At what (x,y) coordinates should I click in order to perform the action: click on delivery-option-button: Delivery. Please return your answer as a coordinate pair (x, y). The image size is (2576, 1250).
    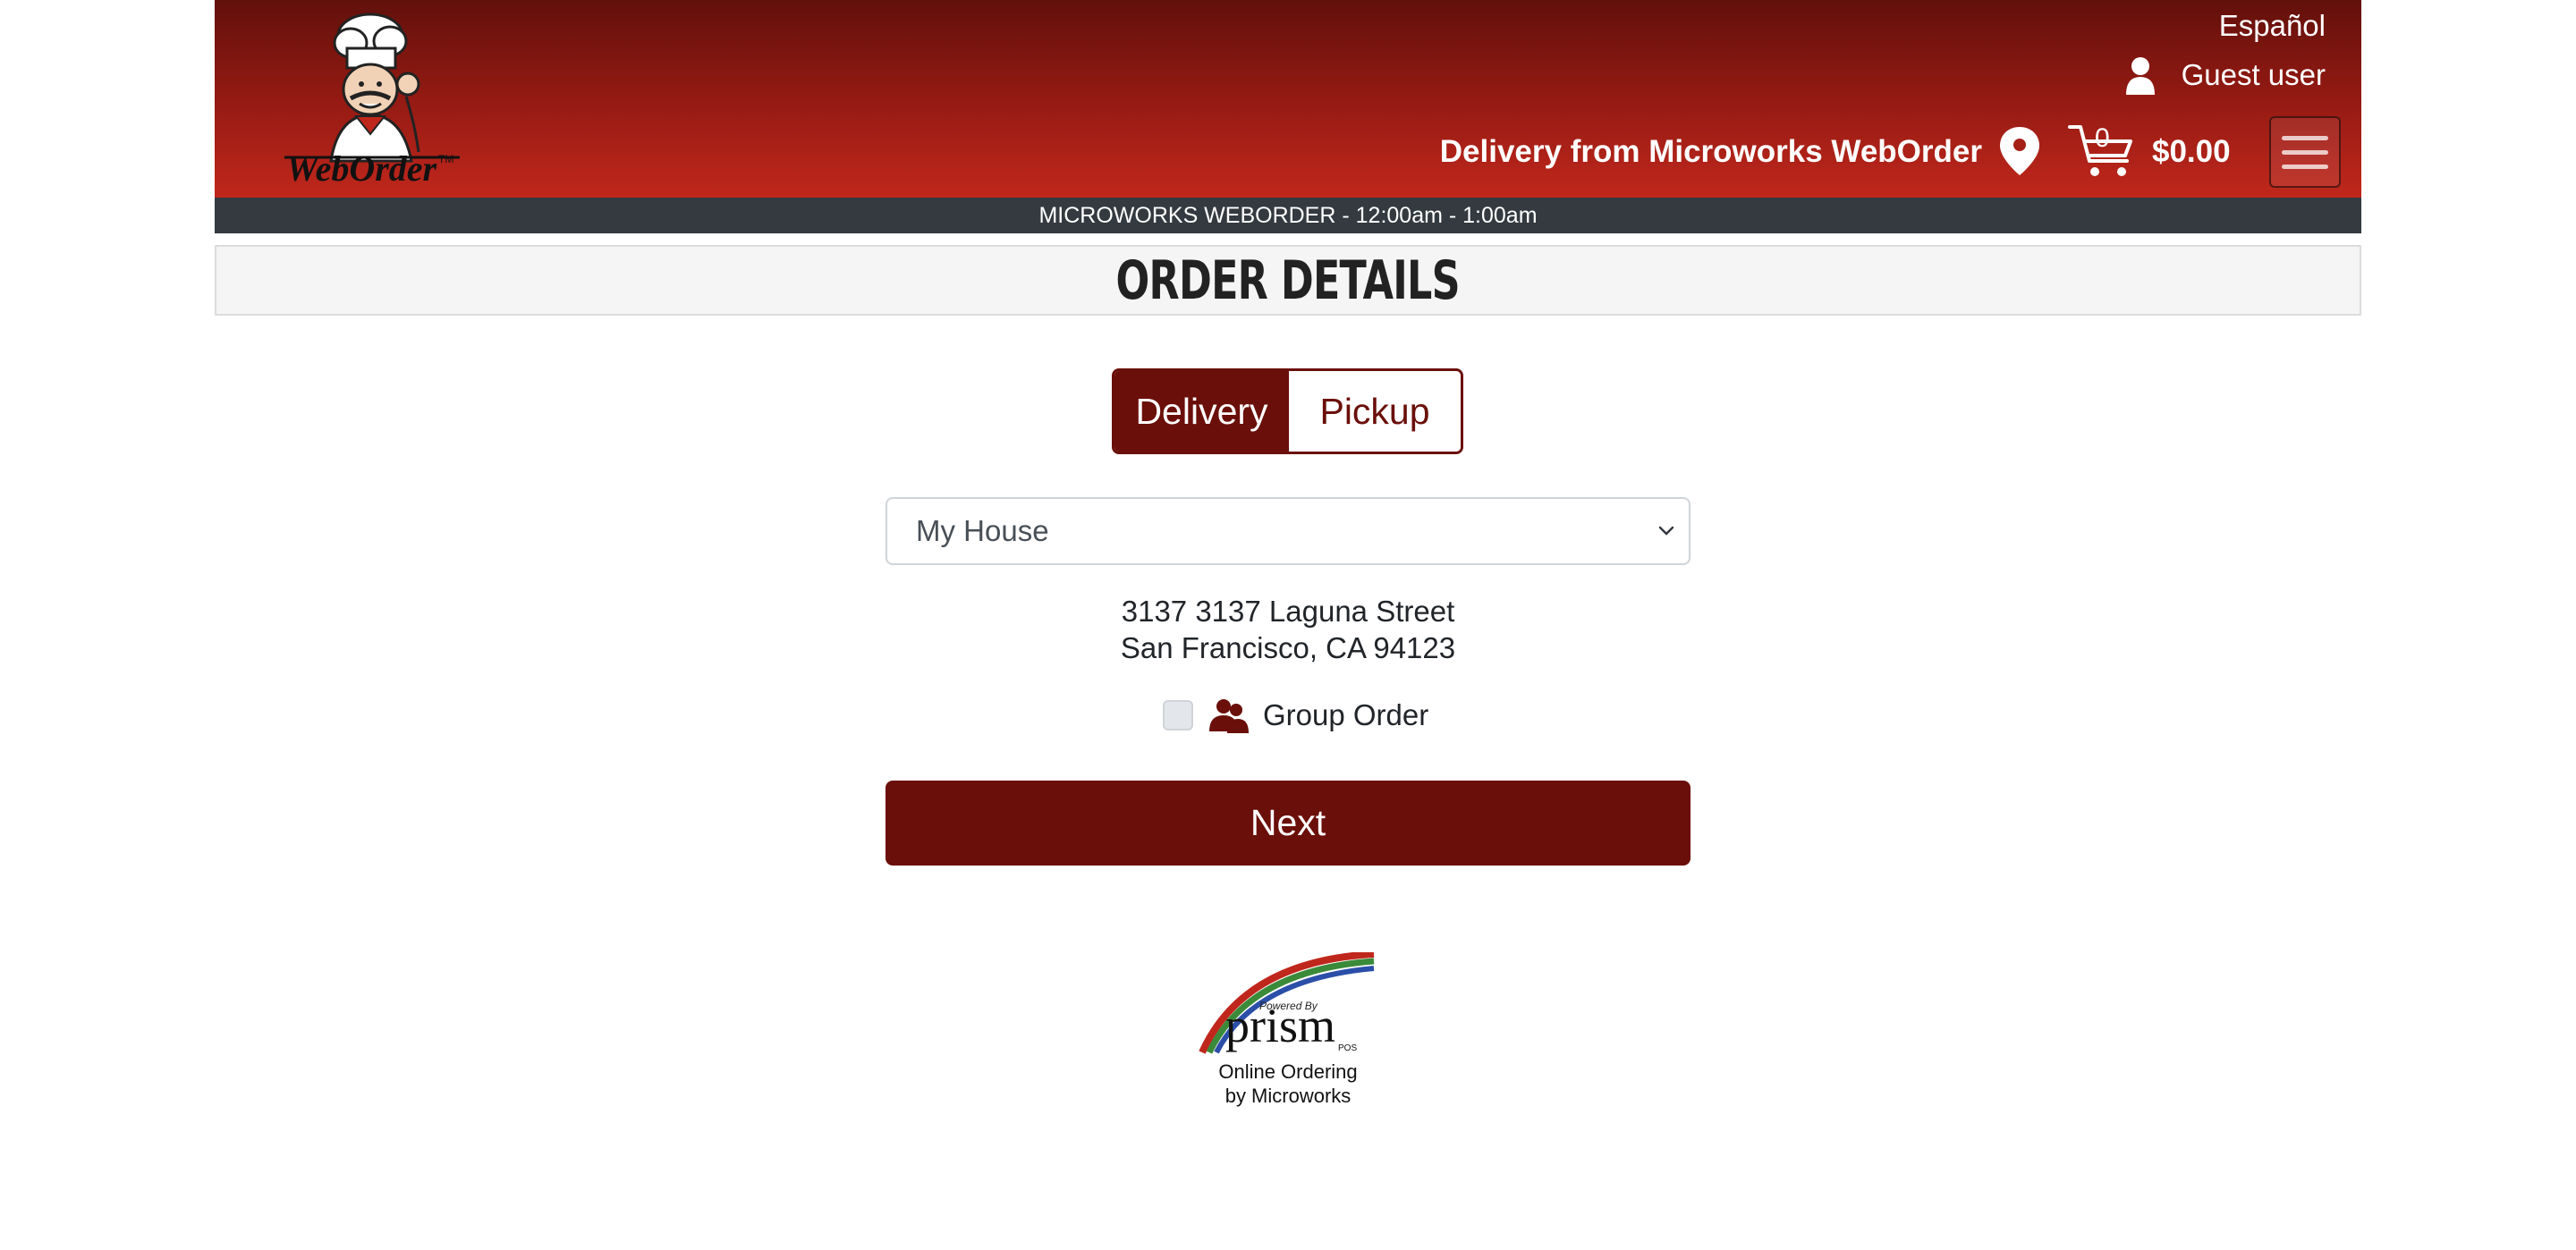
    Looking at the image, I should click on (1201, 411).